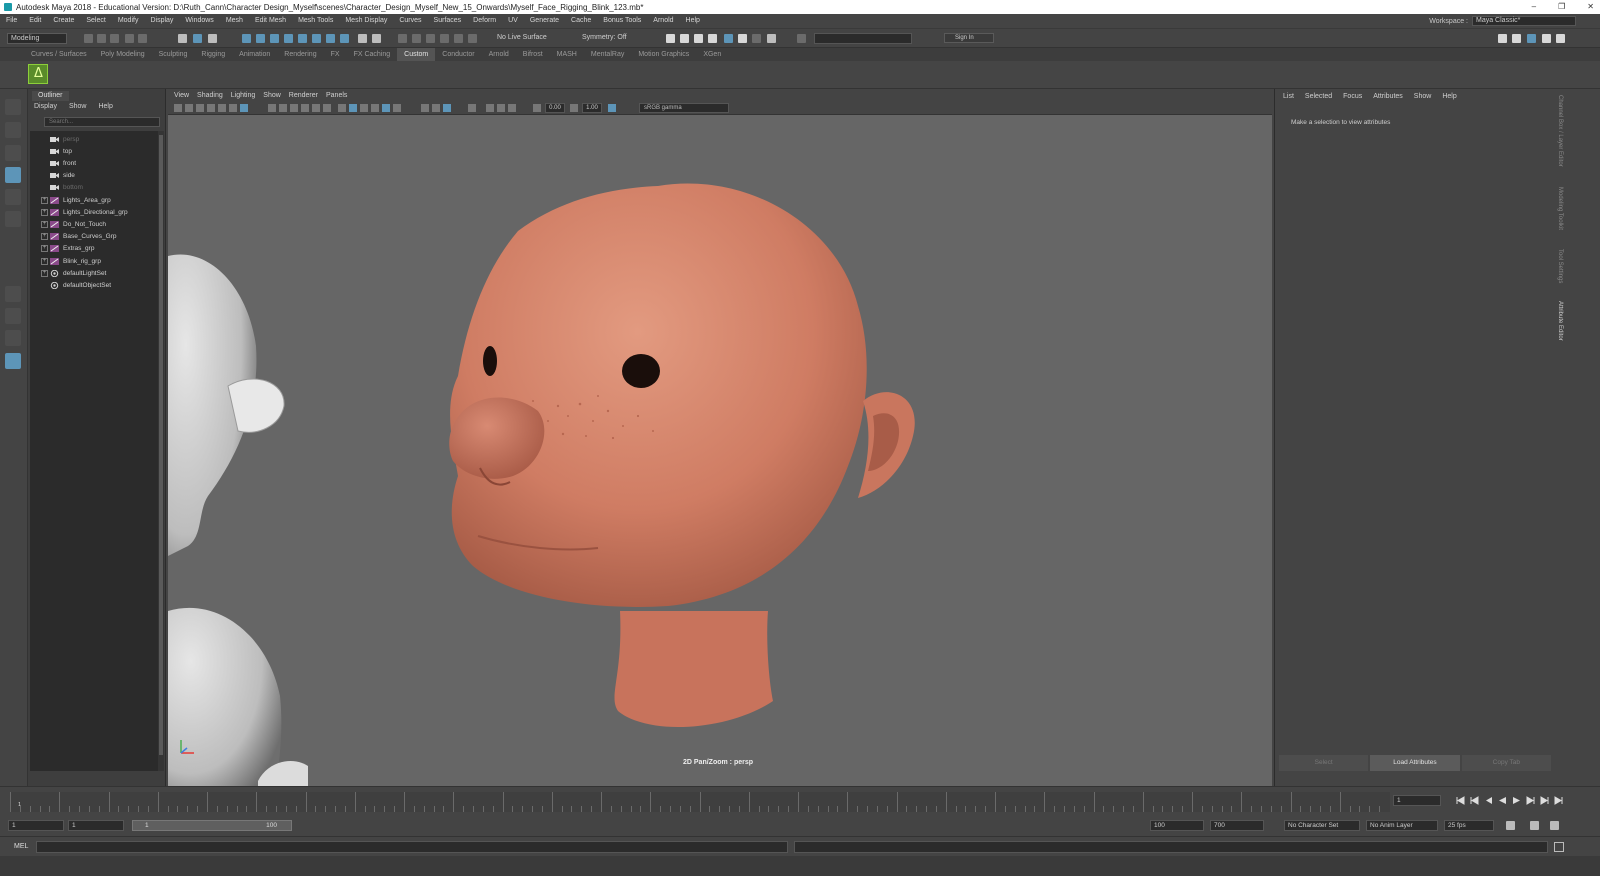 The width and height of the screenshot is (1600, 876). Describe the element at coordinates (499, 54) in the screenshot. I see `shelf-tab-arnold: Arnold` at that location.